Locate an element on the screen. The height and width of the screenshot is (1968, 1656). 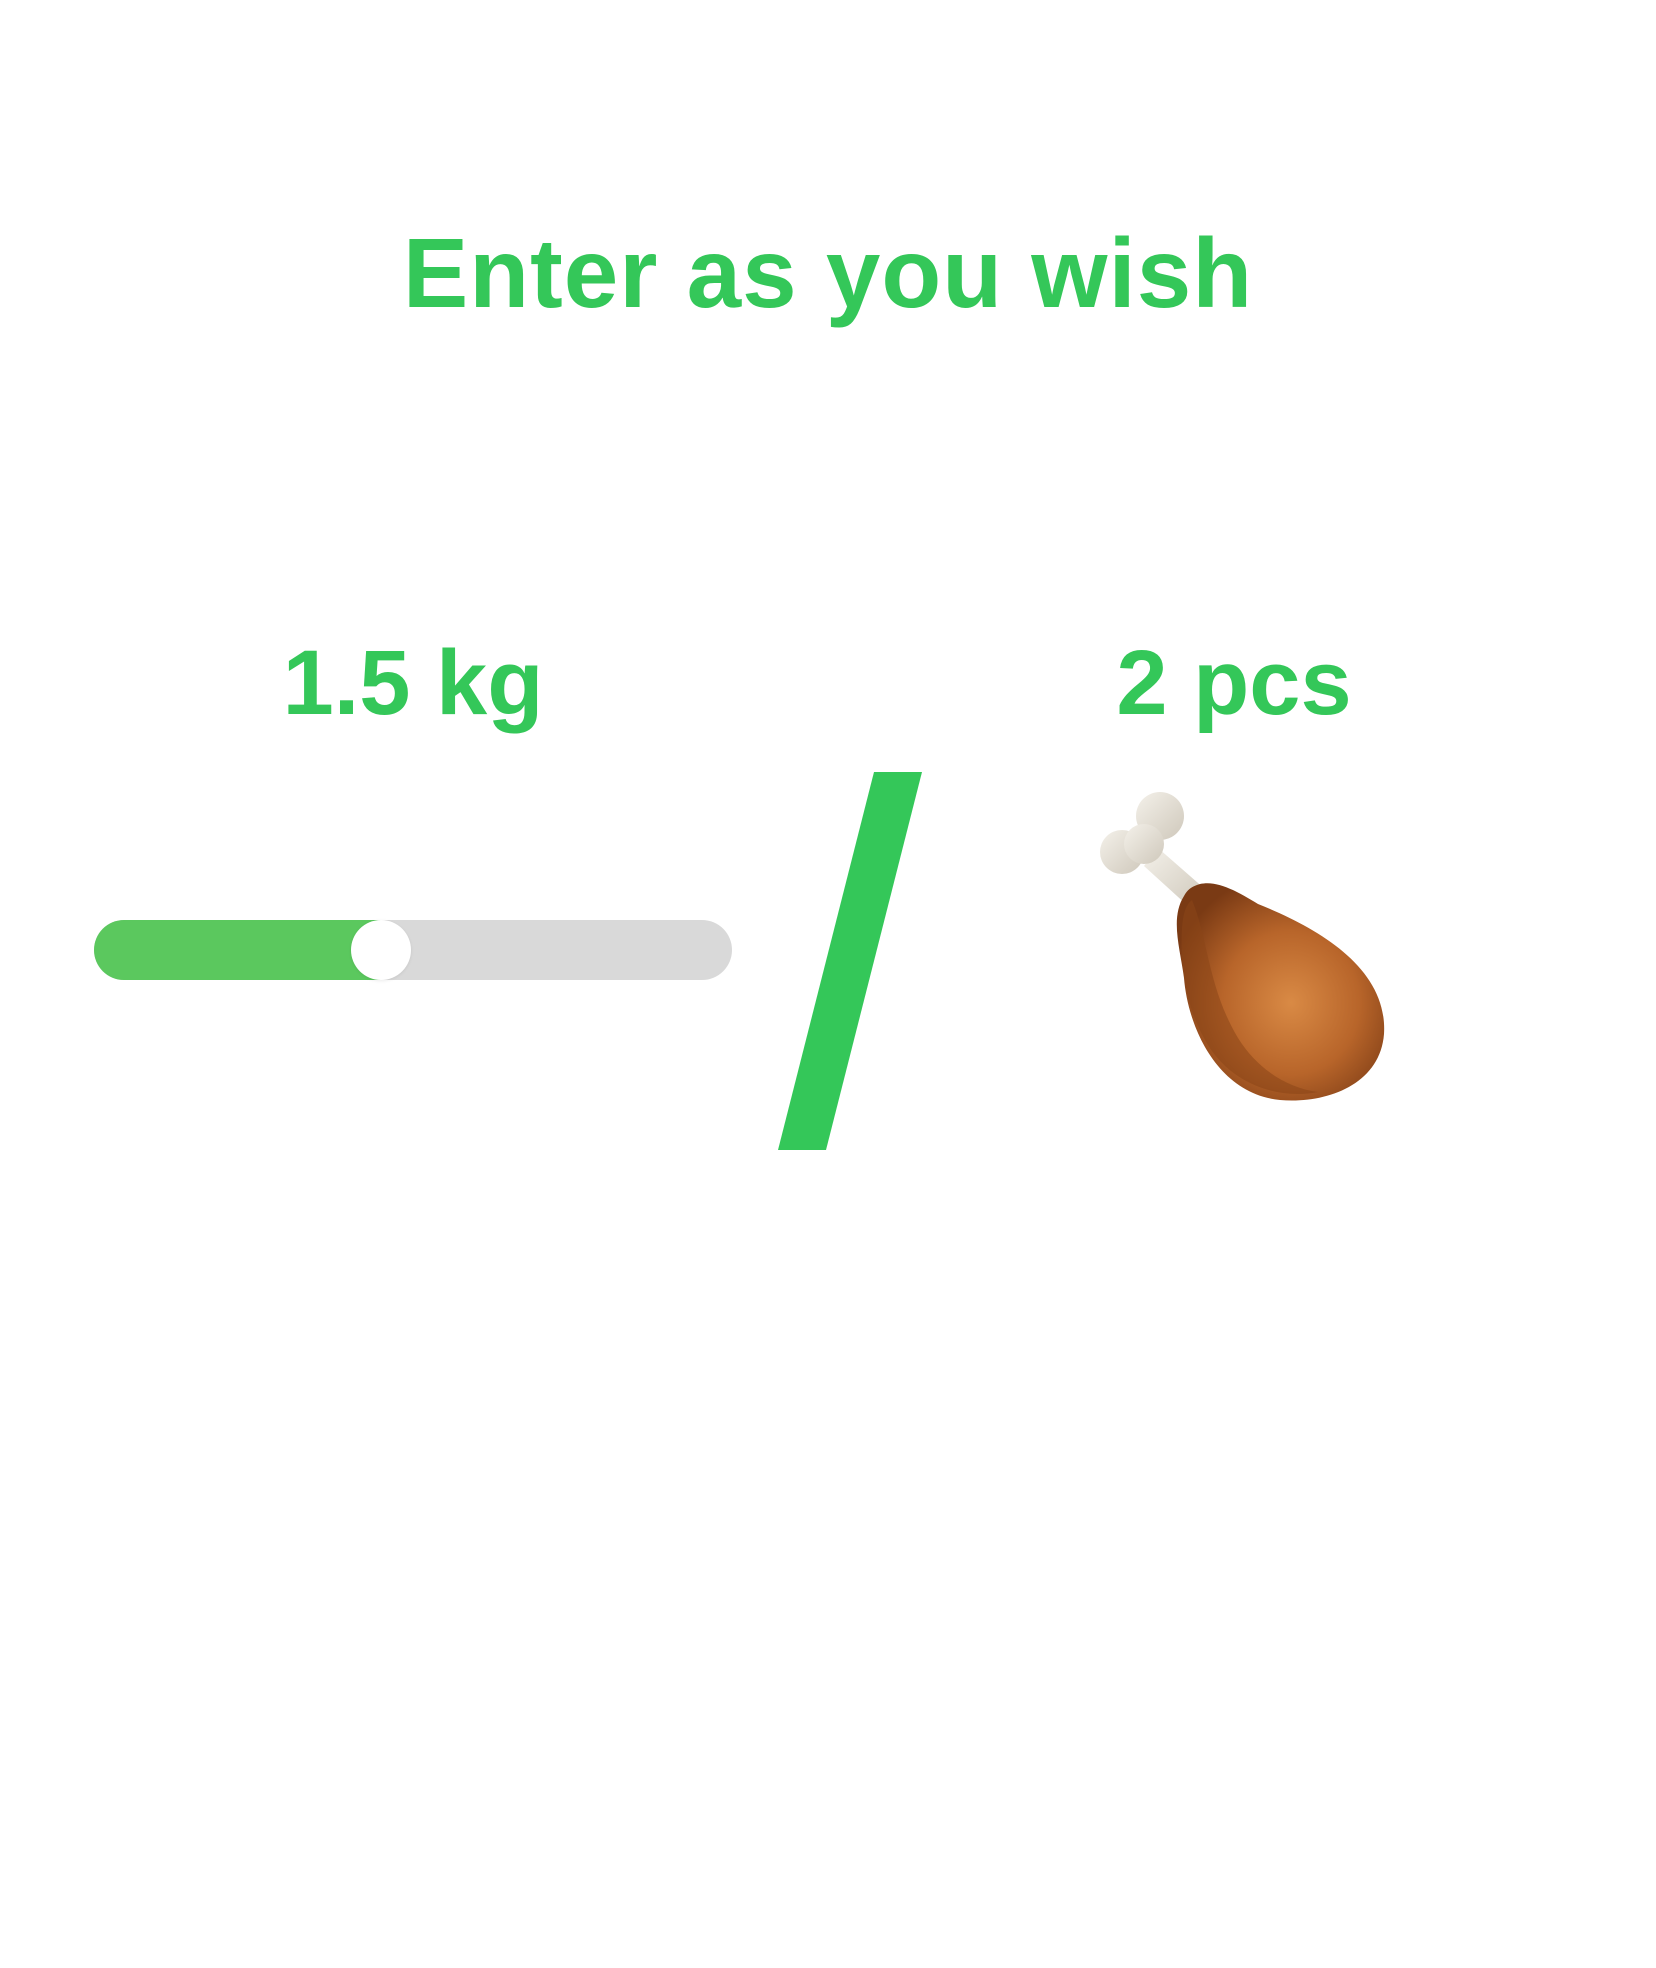
drumstick-icon is located at coordinates (1240, 946).